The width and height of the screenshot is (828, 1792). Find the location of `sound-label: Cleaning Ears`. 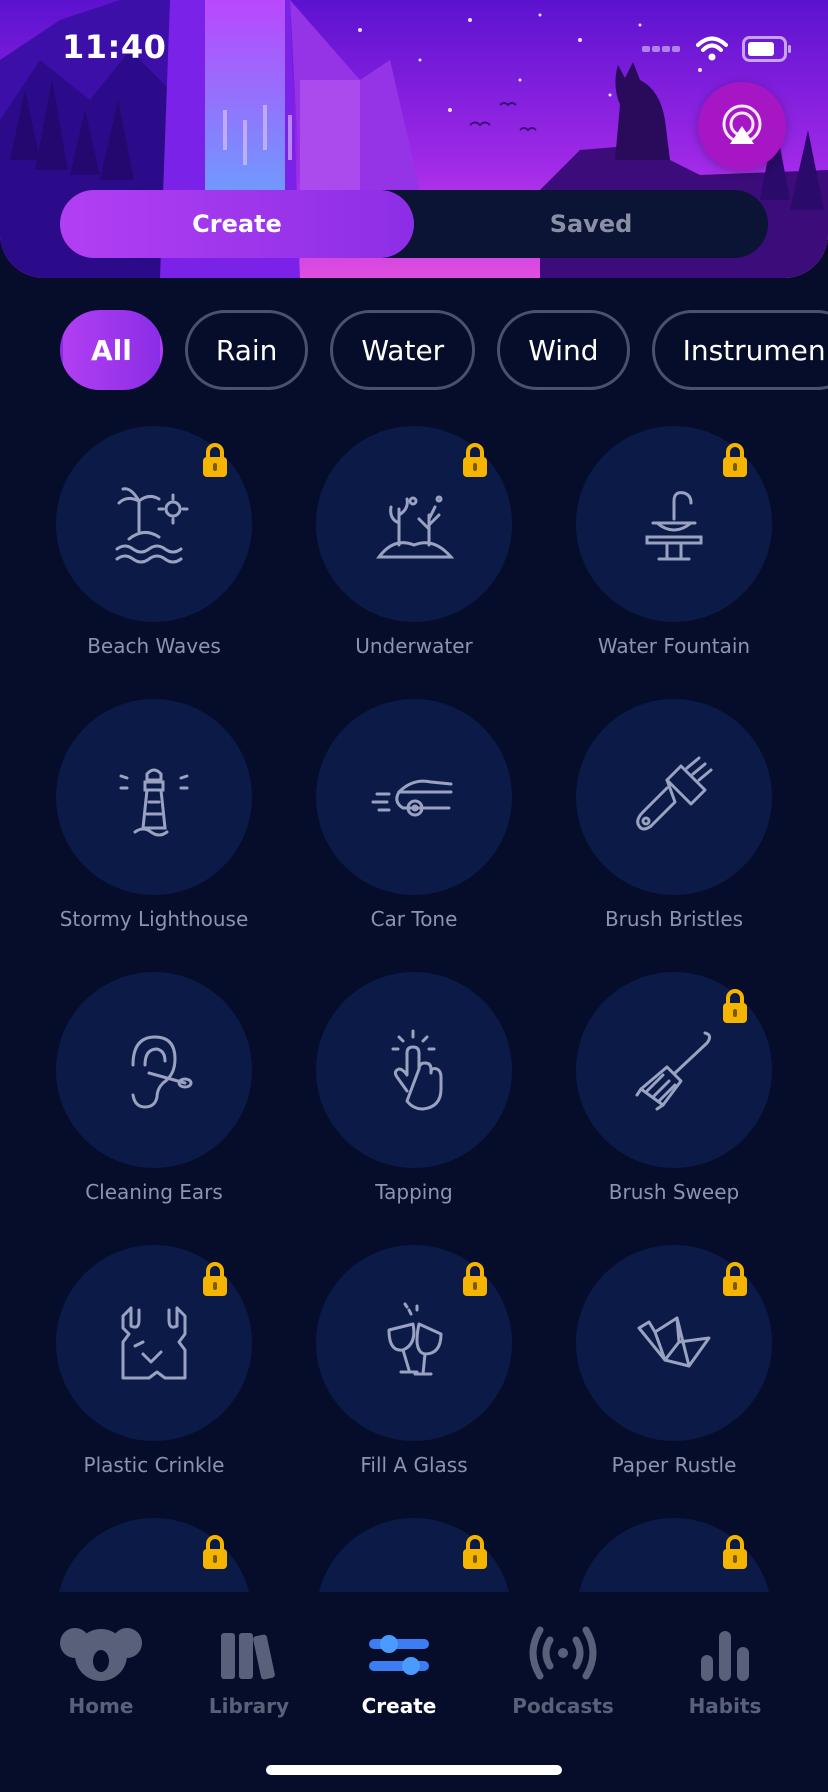

sound-label: Cleaning Ears is located at coordinates (154, 1192).